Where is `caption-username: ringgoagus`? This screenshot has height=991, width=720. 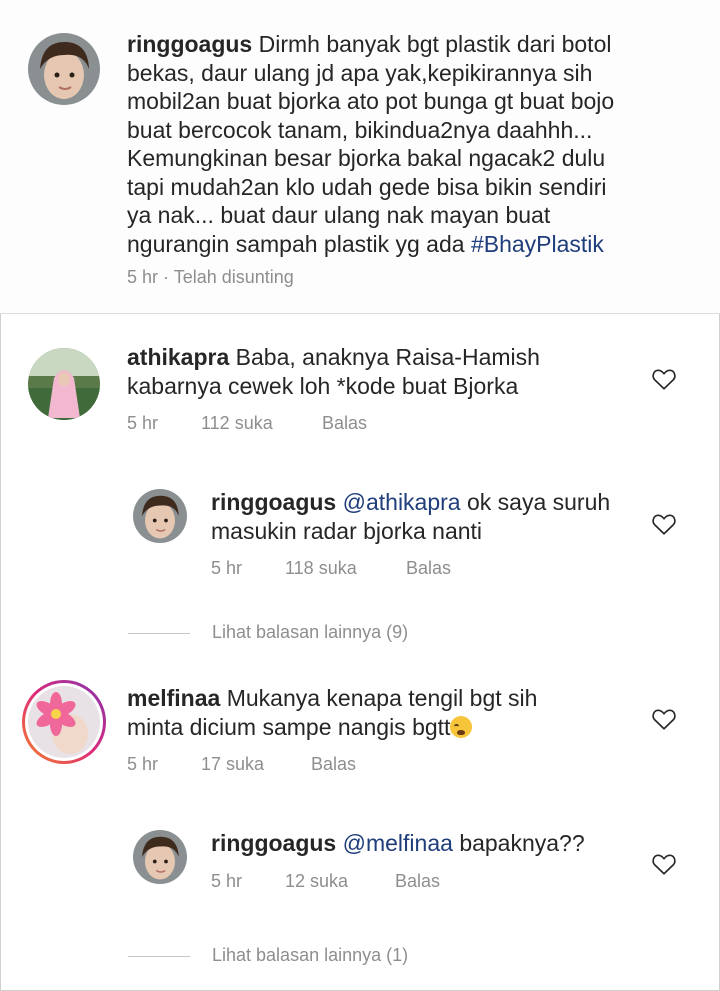
caption-username: ringgoagus is located at coordinates (189, 44).